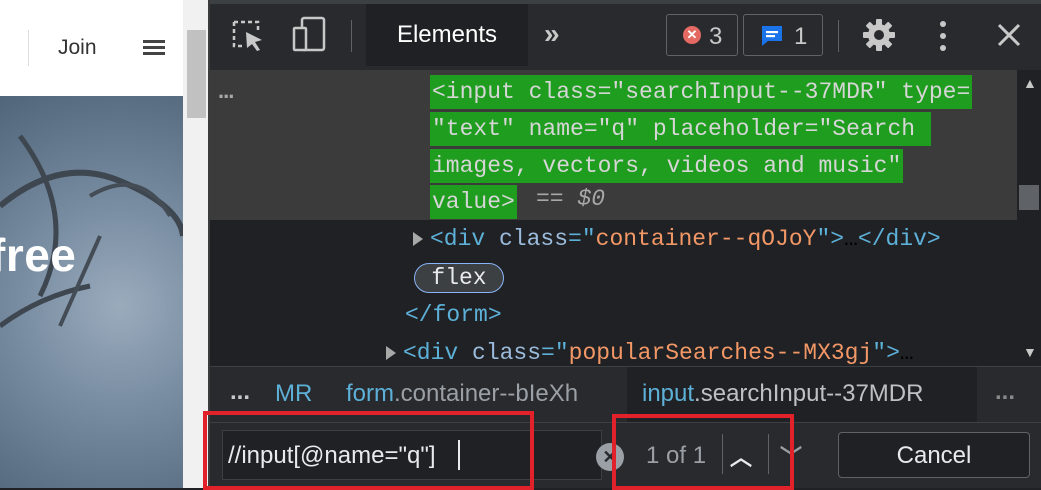 The width and height of the screenshot is (1041, 490). What do you see at coordinates (486, 393) in the screenshot?
I see `breadcrumb-class: .container--bIeXh` at bounding box center [486, 393].